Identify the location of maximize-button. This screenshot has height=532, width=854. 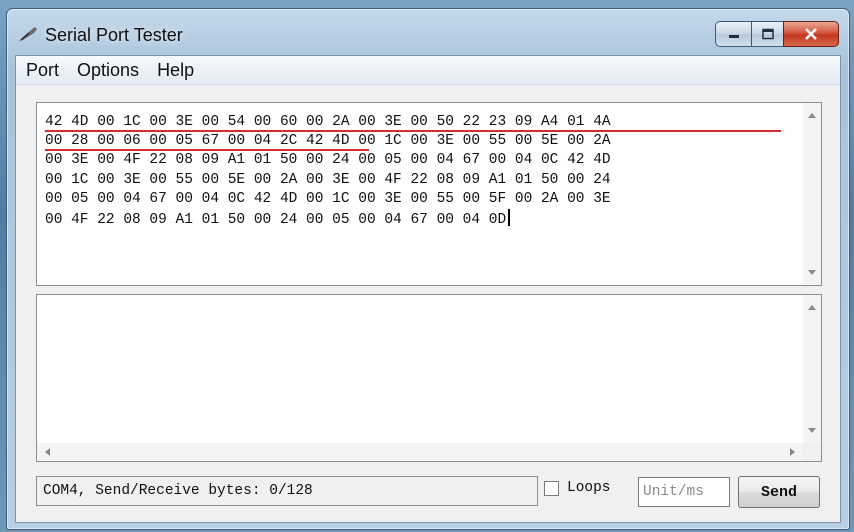
(767, 34).